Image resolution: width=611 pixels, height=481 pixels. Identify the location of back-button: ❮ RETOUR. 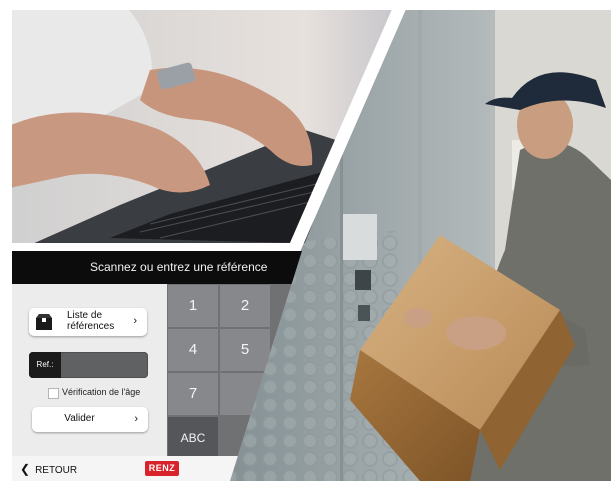
(48, 469).